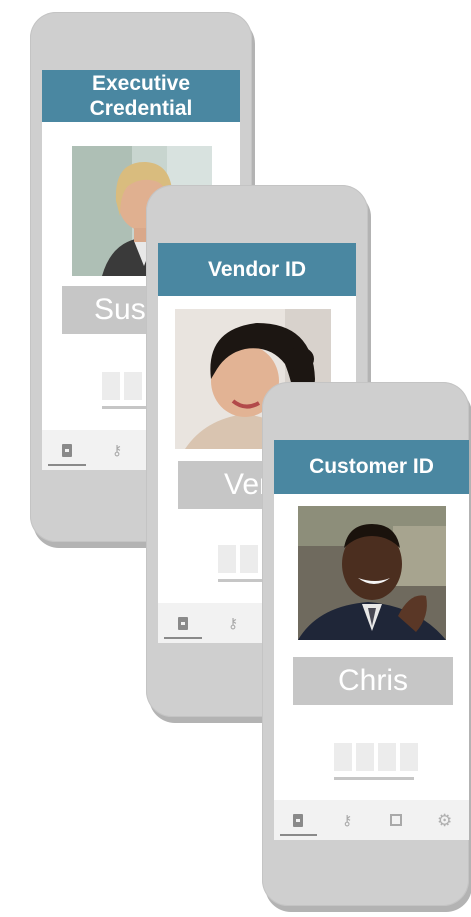 This screenshot has height=917, width=471. I want to click on scan-icon, so click(395, 820).